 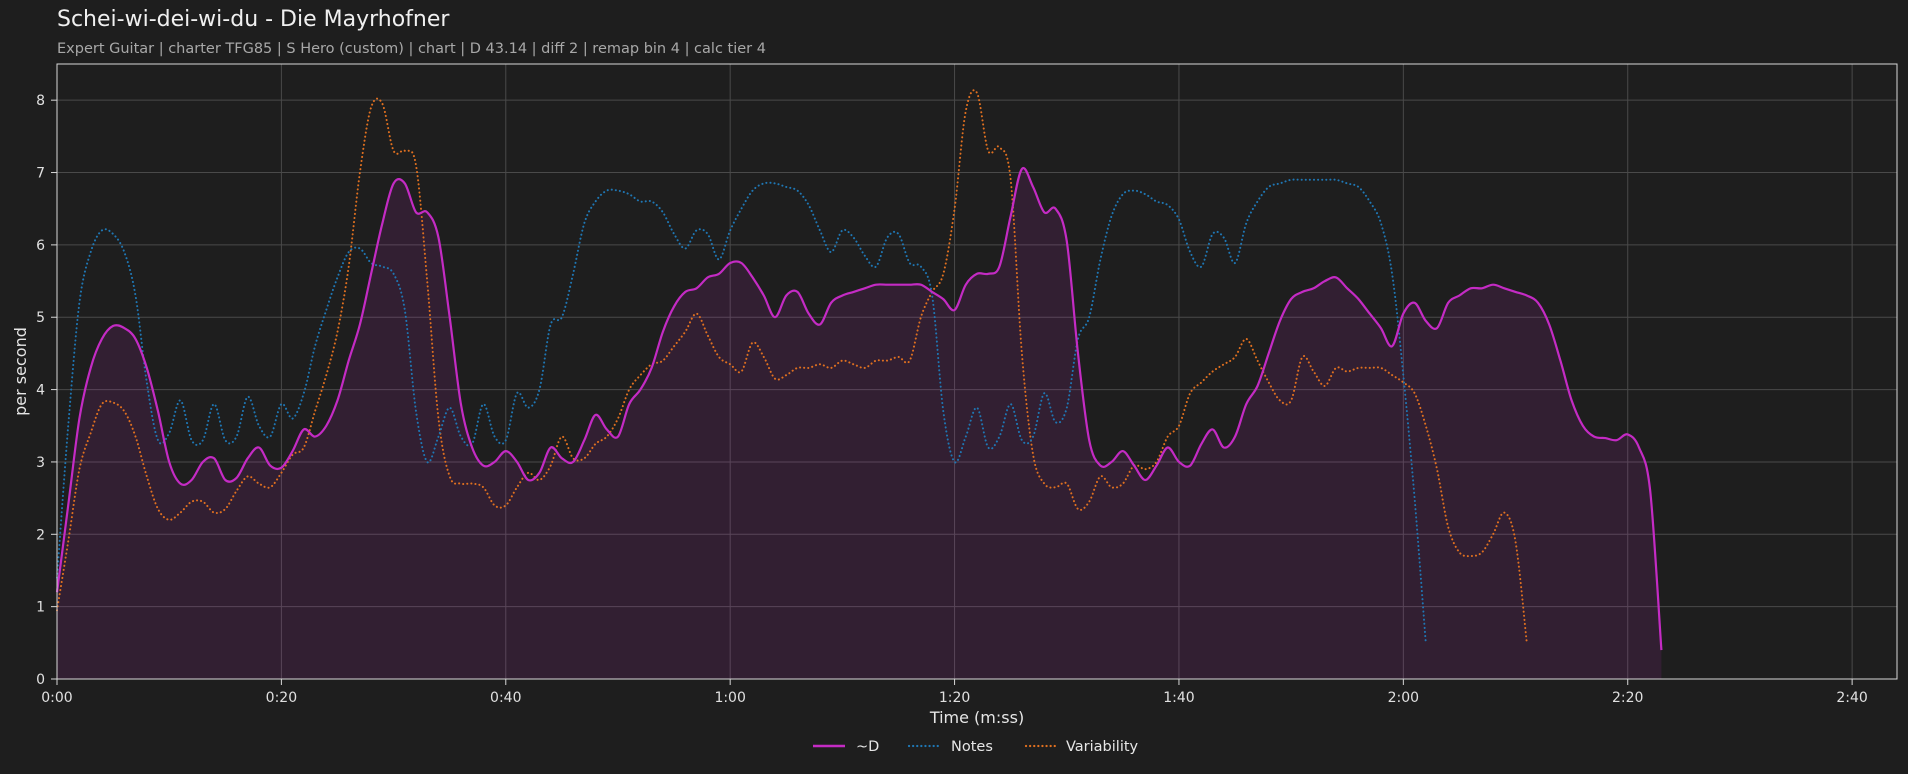 I want to click on y-tick-label: 2, so click(x=40, y=535).